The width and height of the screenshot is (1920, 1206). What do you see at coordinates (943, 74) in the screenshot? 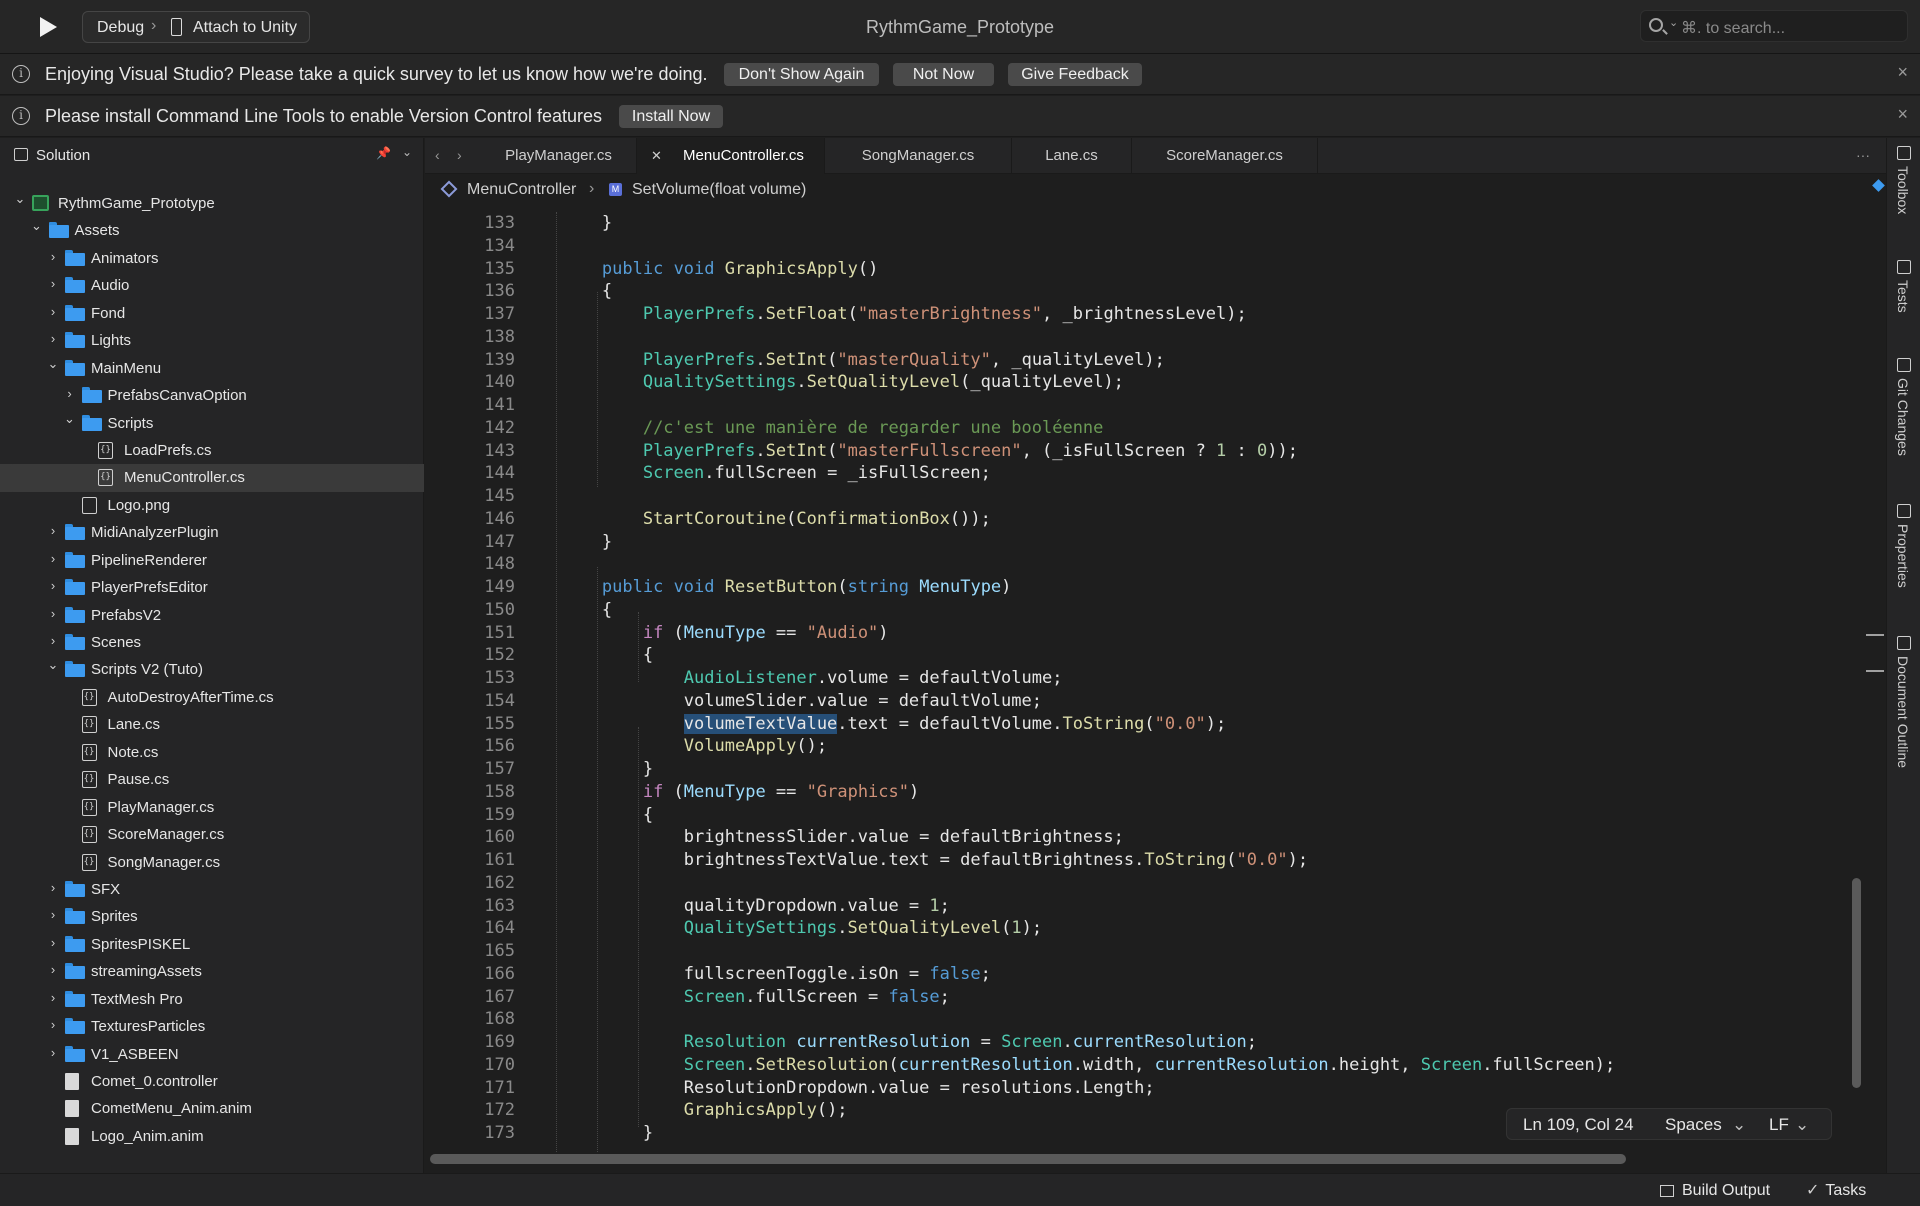
I see `not-now-button: Not Now` at bounding box center [943, 74].